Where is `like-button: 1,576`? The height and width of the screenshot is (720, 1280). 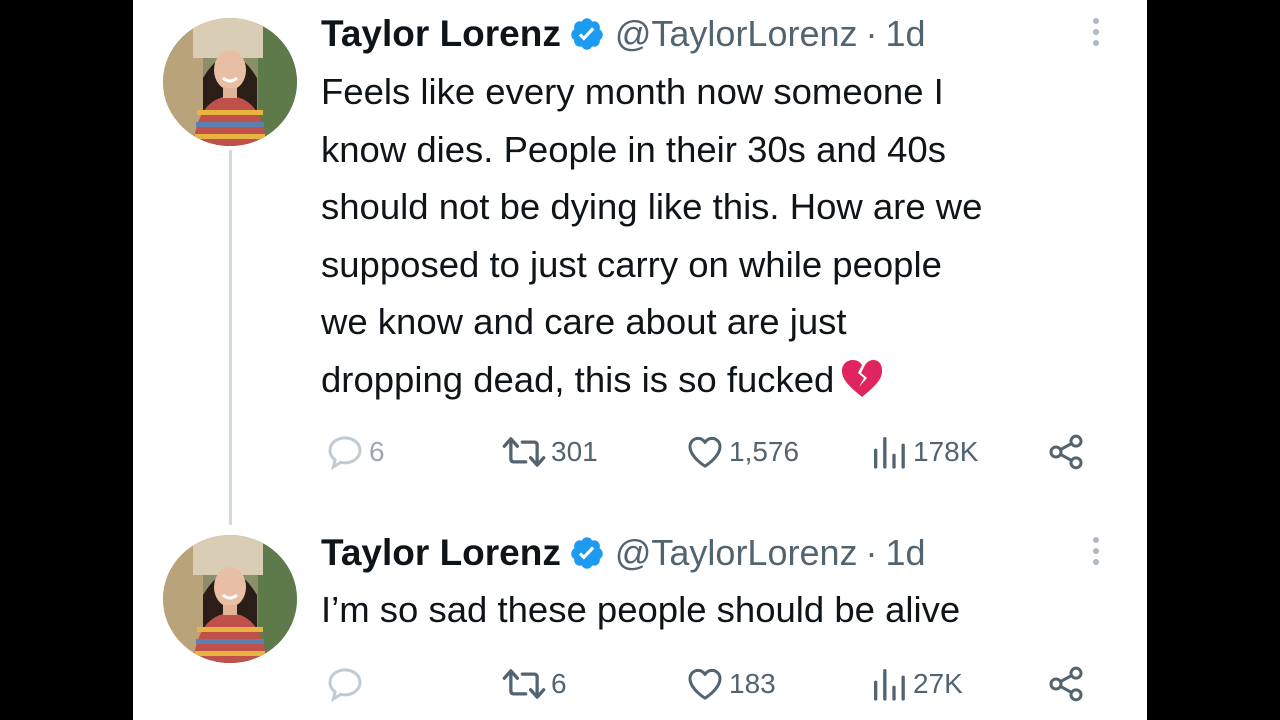 like-button: 1,576 is located at coordinates (742, 452).